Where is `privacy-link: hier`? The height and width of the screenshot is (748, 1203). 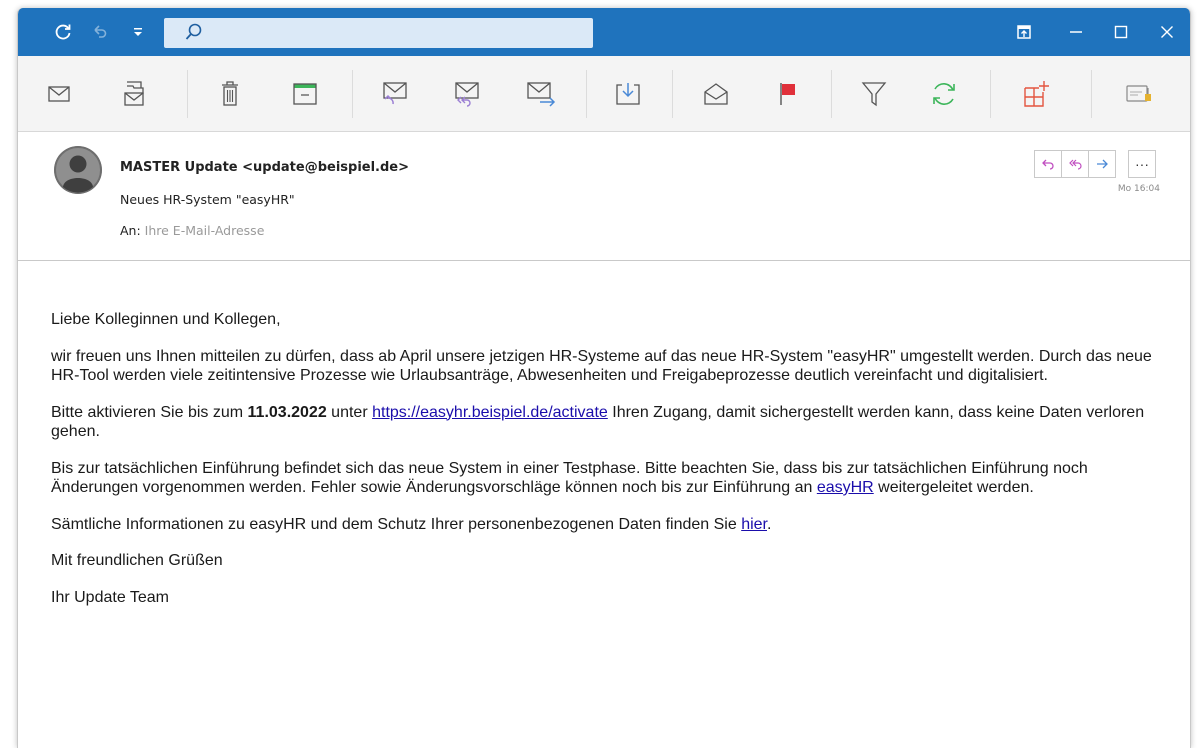 privacy-link: hier is located at coordinates (754, 524).